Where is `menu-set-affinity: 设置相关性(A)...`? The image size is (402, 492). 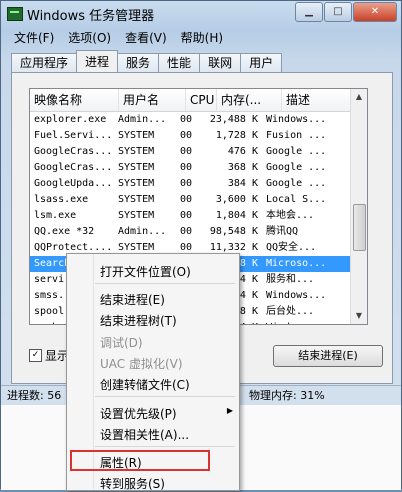 menu-set-affinity: 设置相关性(A)... is located at coordinates (144, 434).